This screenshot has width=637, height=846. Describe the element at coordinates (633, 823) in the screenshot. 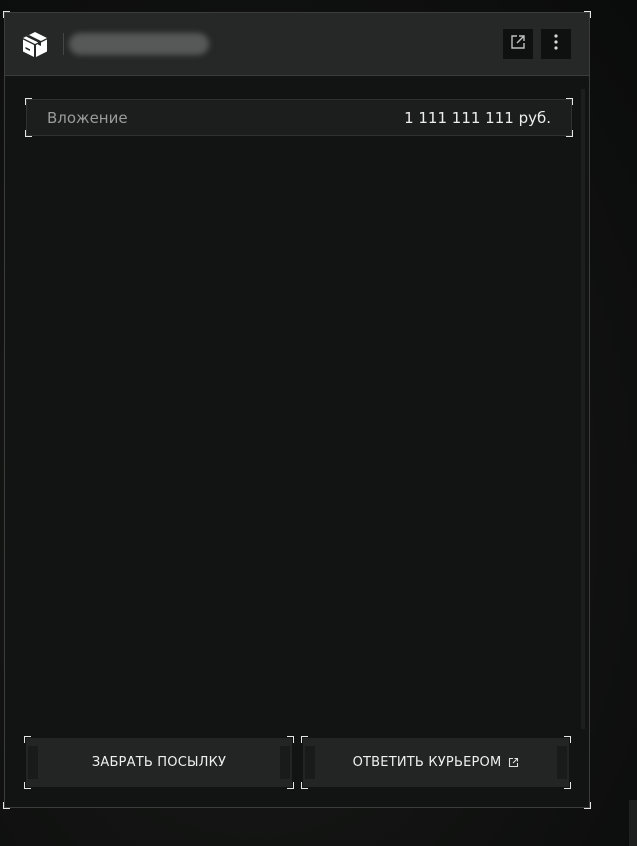

I see `background-window-edge` at that location.